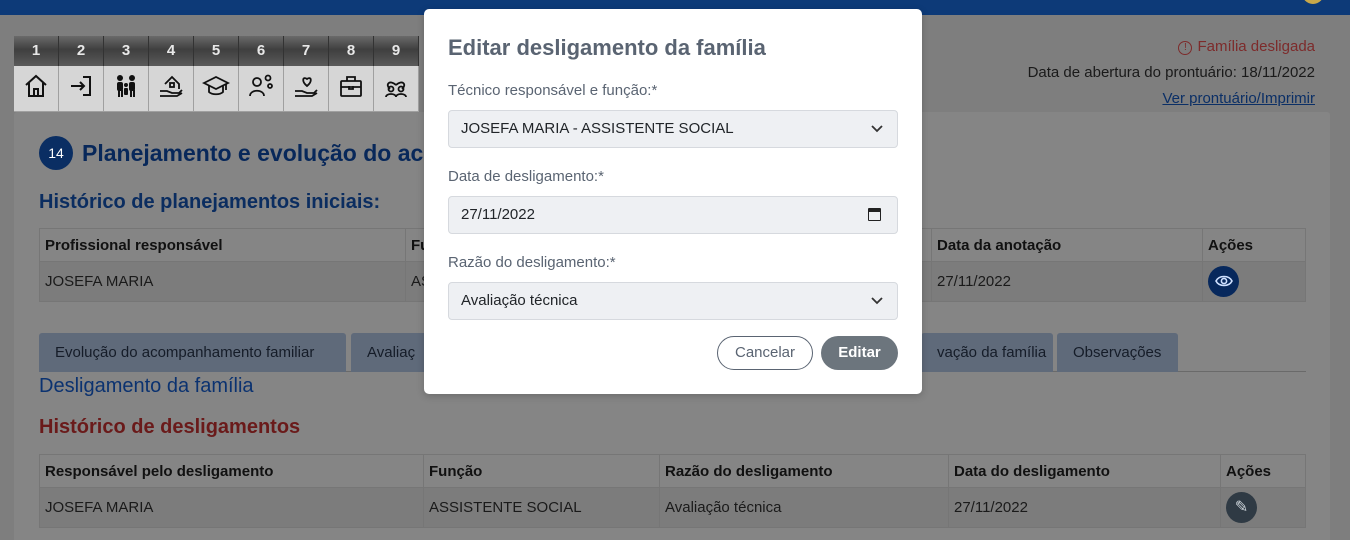 This screenshot has height=540, width=1350. Describe the element at coordinates (553, 90) in the screenshot. I see `tecnico-label: Técnico responsável e função:*` at that location.